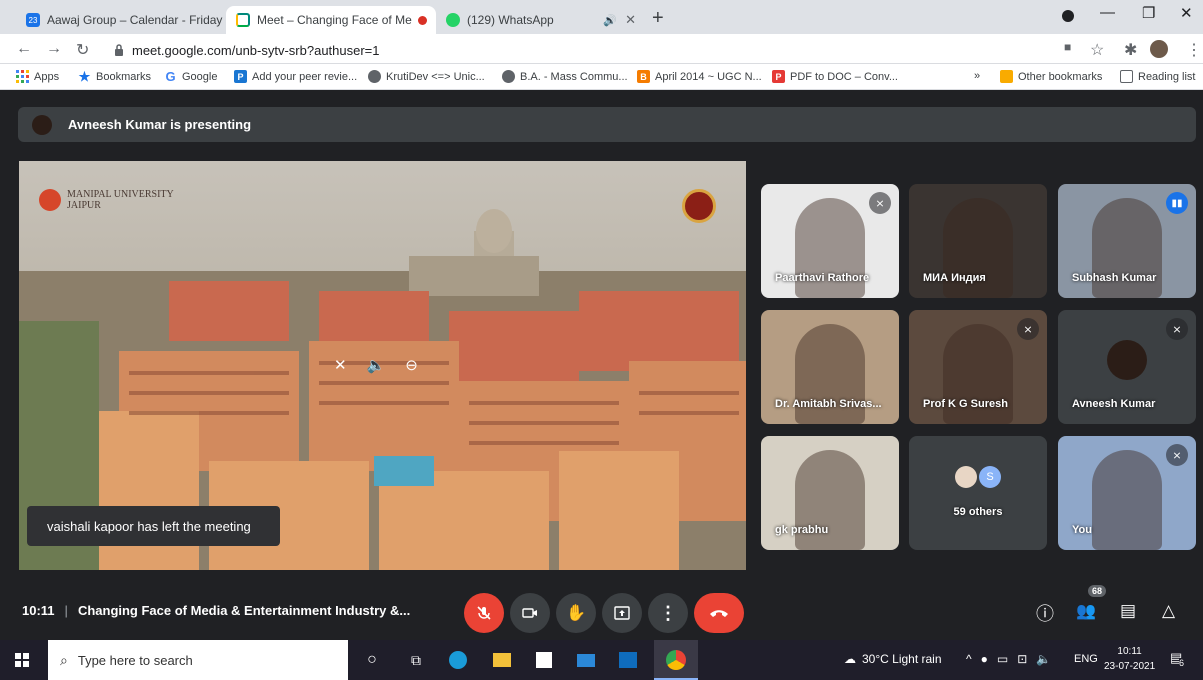 The image size is (1203, 680). I want to click on edge-icon, so click(458, 660).